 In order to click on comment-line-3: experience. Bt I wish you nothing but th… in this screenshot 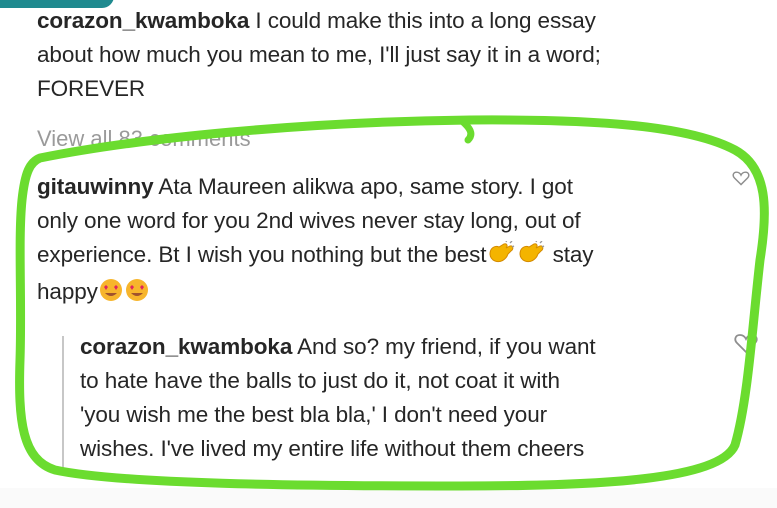, I will do `click(382, 256)`.